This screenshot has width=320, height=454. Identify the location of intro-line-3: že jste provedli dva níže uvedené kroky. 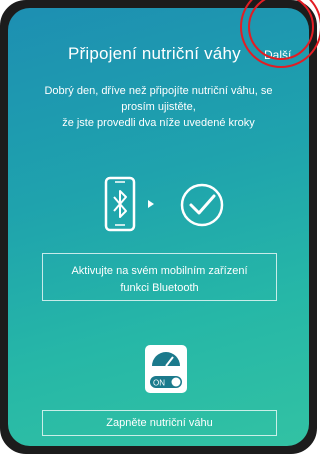
(158, 123).